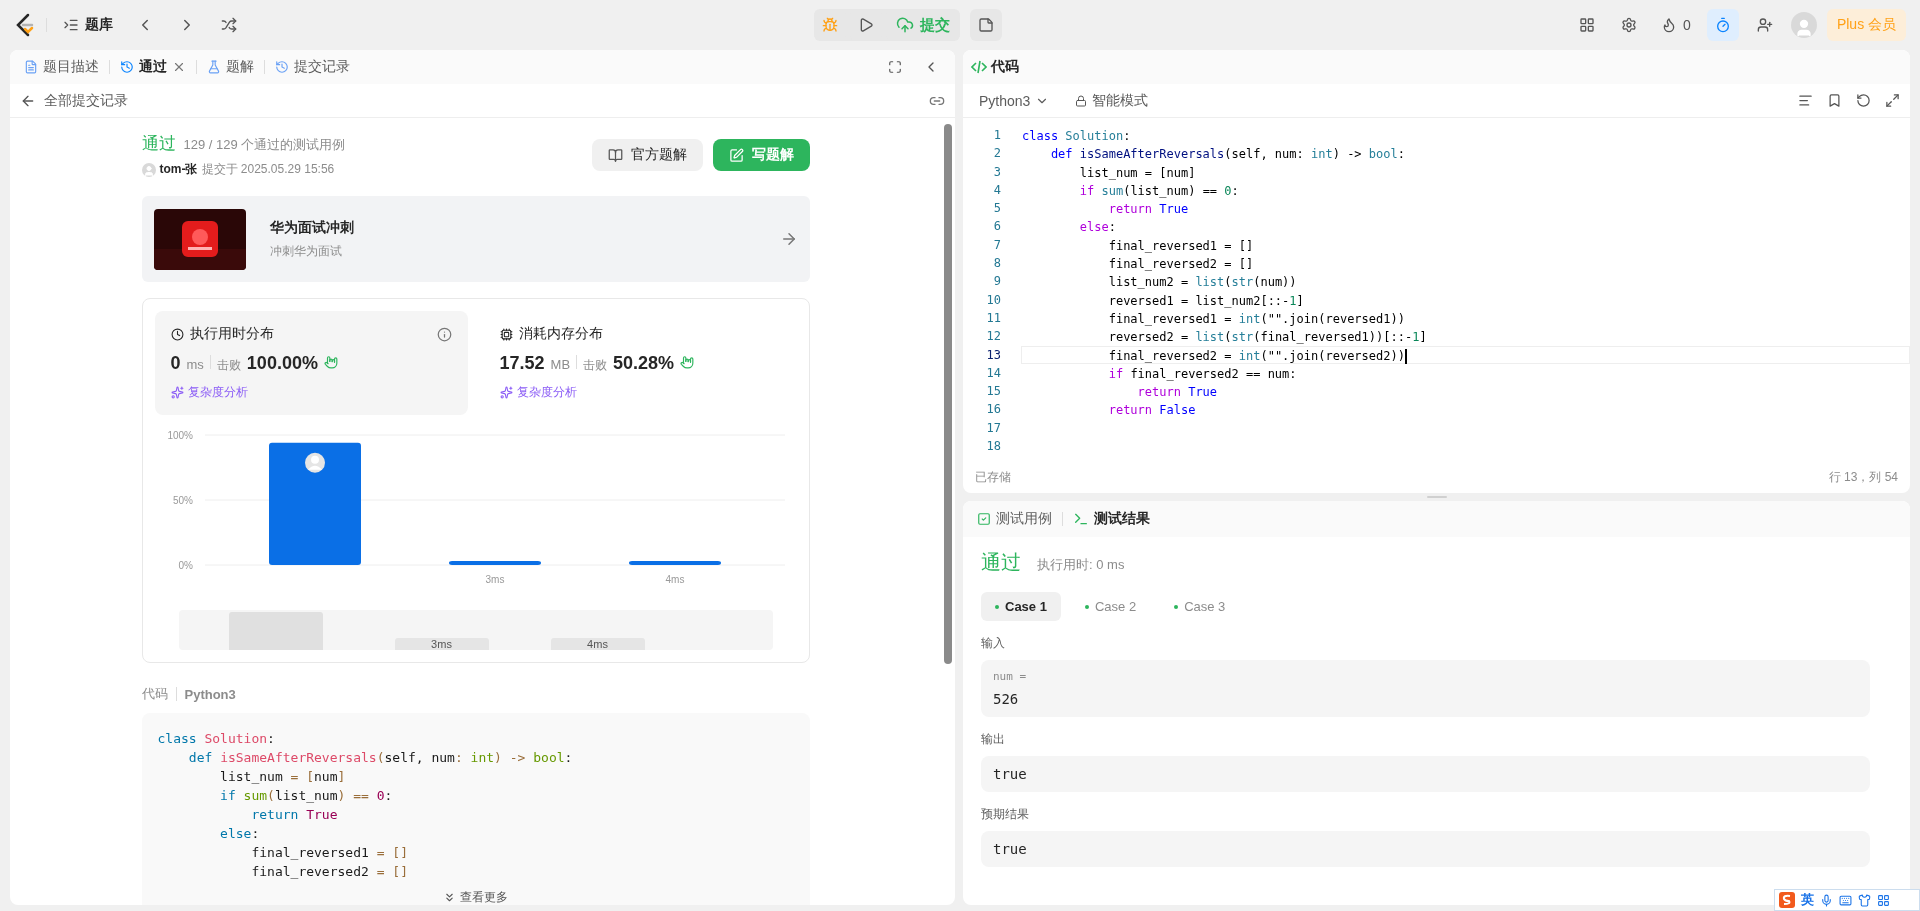 This screenshot has height=911, width=1920. Describe the element at coordinates (1111, 519) in the screenshot. I see `panel-tab: 测试结果` at that location.